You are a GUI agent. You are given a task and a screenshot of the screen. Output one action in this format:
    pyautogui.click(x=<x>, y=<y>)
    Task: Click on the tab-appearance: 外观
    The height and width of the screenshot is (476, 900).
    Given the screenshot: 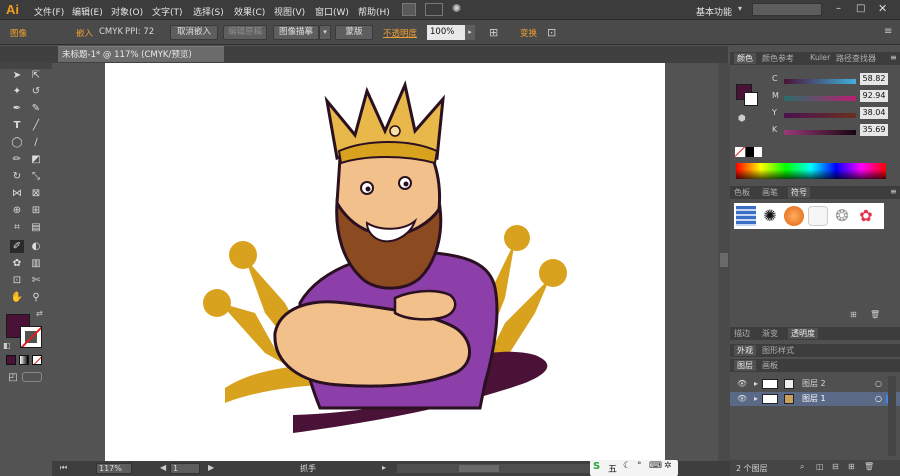 What is the action you would take?
    pyautogui.click(x=745, y=350)
    